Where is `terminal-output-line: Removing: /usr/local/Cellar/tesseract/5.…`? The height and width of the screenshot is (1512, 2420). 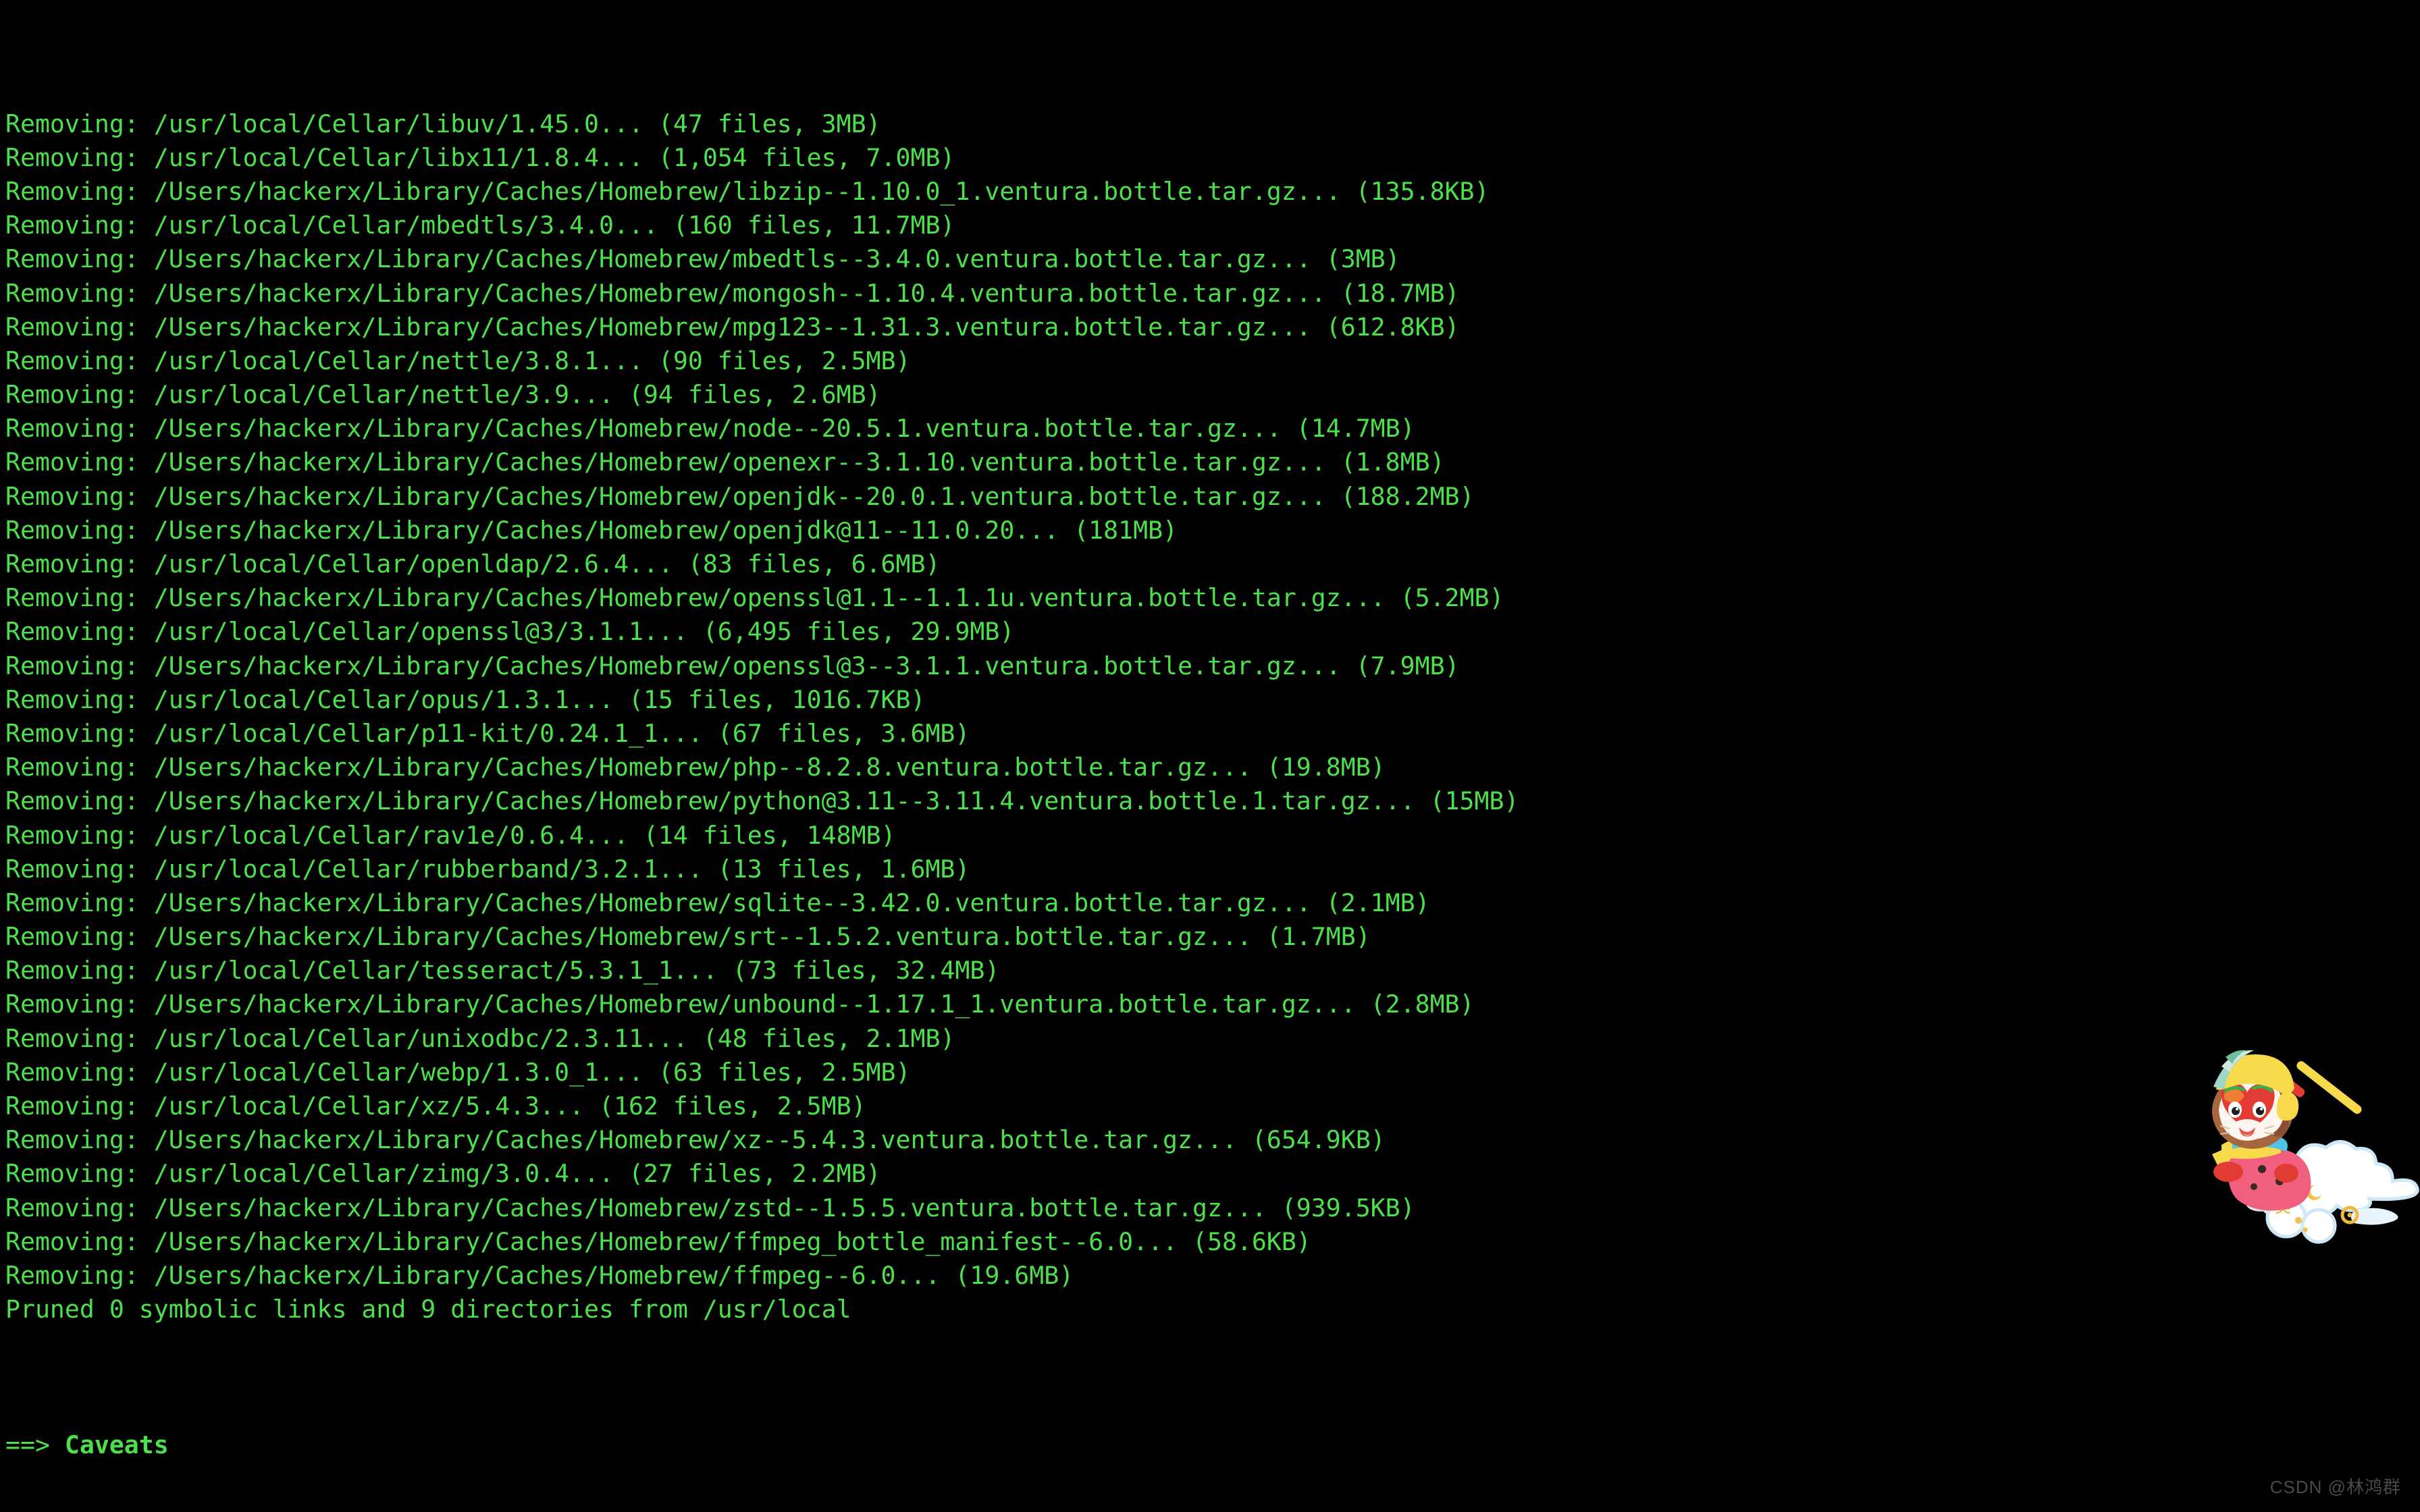 terminal-output-line: Removing: /usr/local/Cellar/tesseract/5.… is located at coordinates (502, 971).